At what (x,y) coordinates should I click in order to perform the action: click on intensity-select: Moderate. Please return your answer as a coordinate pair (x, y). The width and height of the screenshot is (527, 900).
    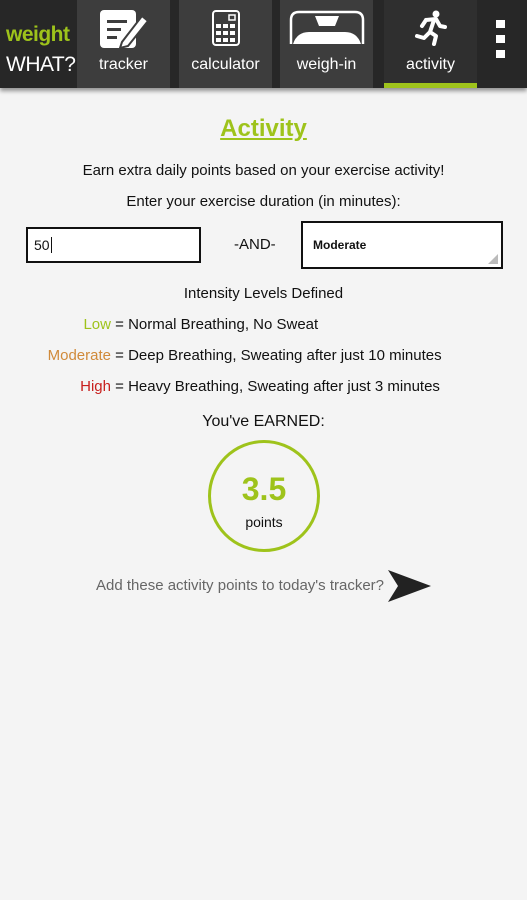
    Looking at the image, I should click on (402, 245).